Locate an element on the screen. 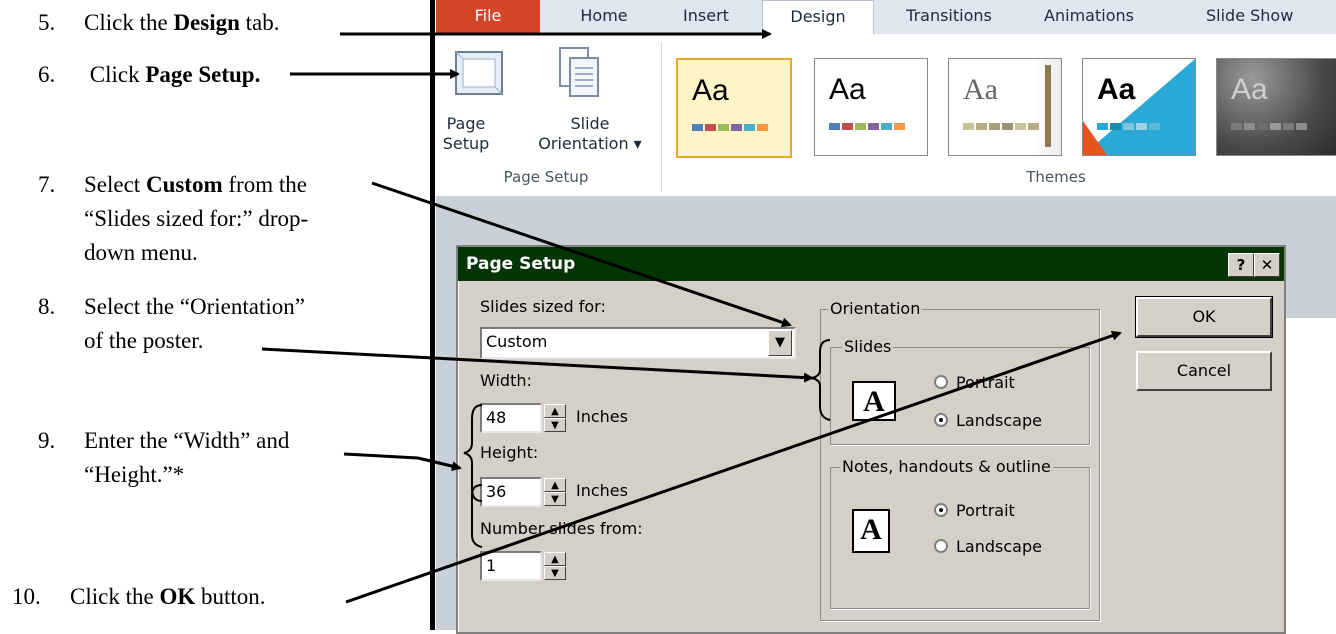 This screenshot has width=1336, height=634. arrow-to-width-height is located at coordinates (381, 456).